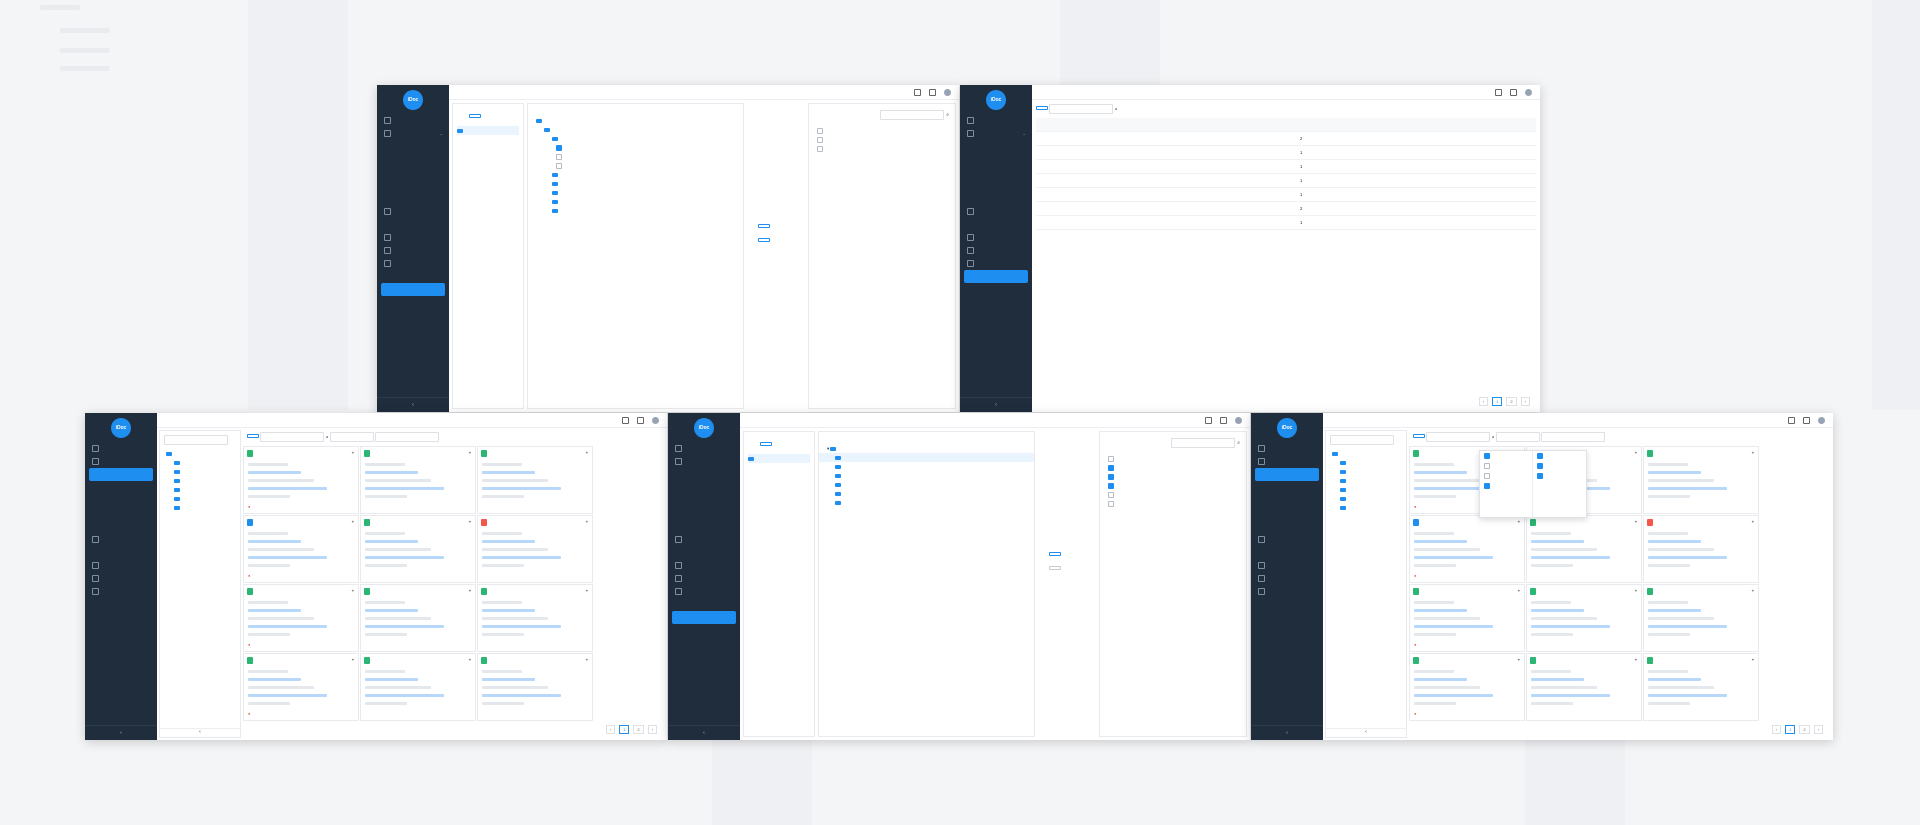 The width and height of the screenshot is (1920, 825). Describe the element at coordinates (1458, 437) in the screenshot. I see `search-input` at that location.